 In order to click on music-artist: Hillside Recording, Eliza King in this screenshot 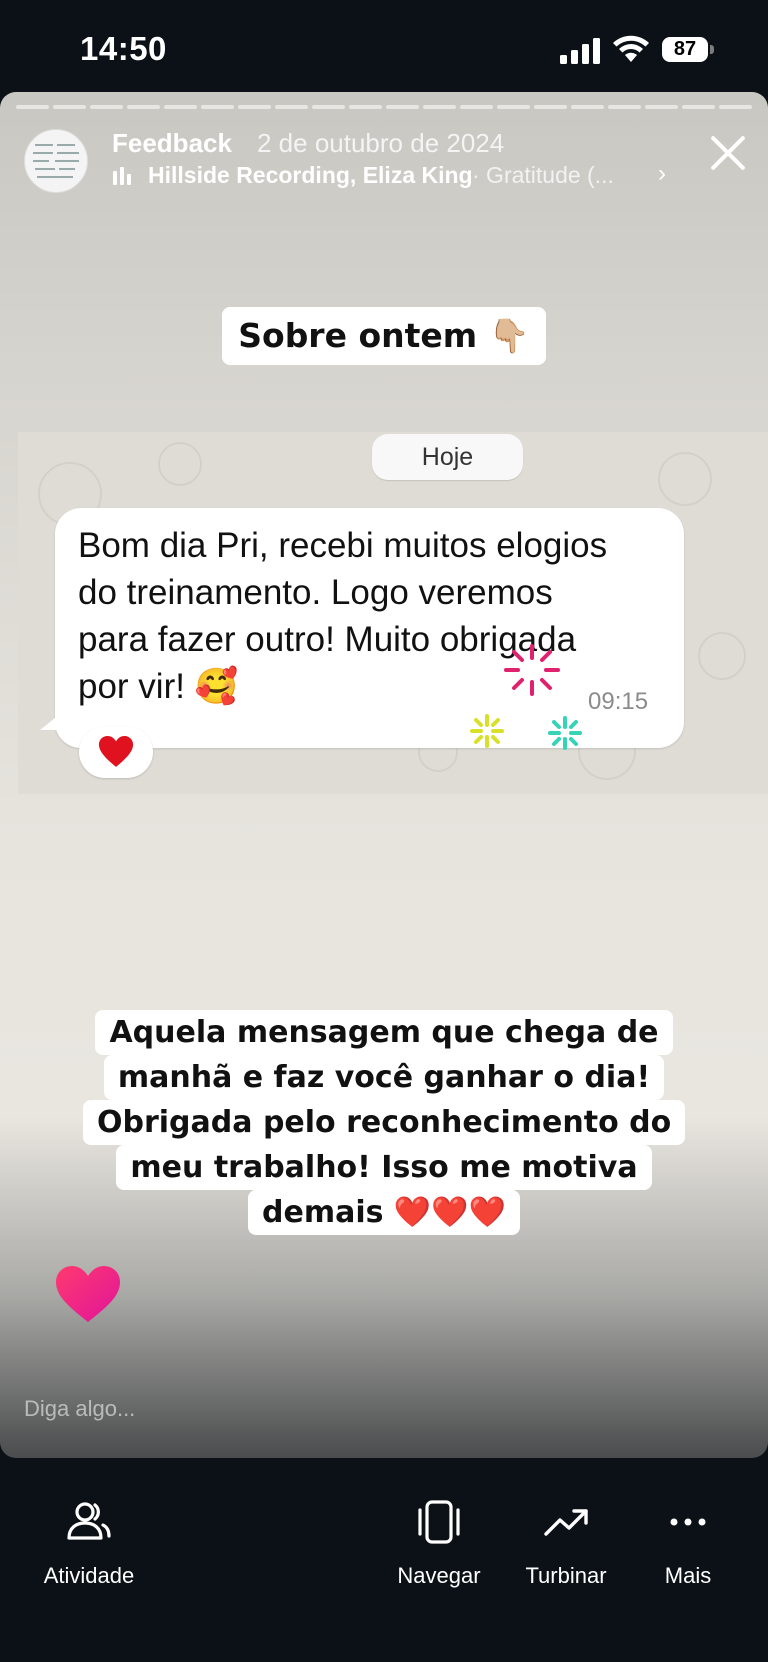, I will do `click(310, 175)`.